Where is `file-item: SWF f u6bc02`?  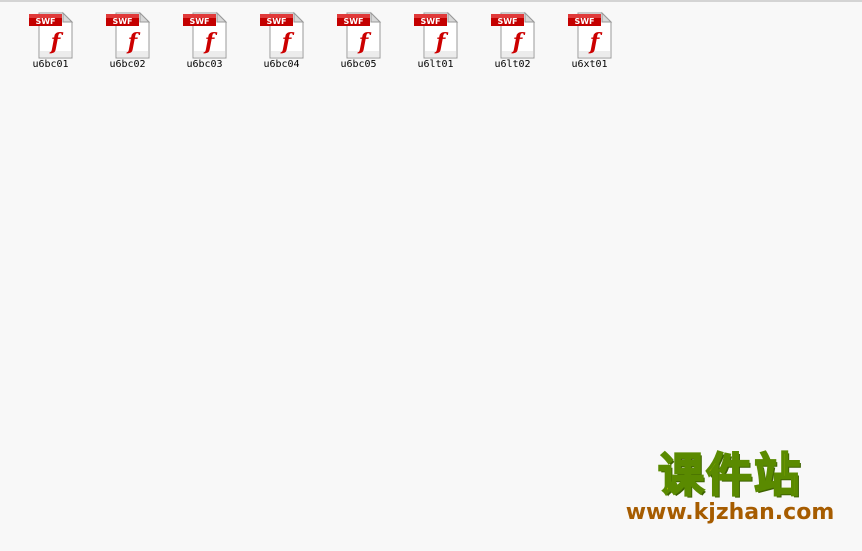 file-item: SWF f u6bc02 is located at coordinates (127, 41).